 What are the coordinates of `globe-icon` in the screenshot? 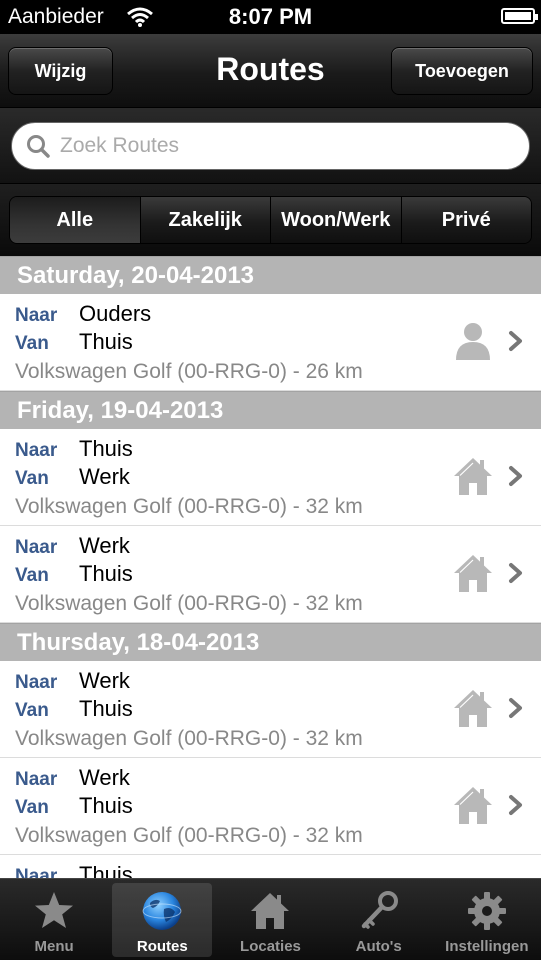 It's located at (162, 911).